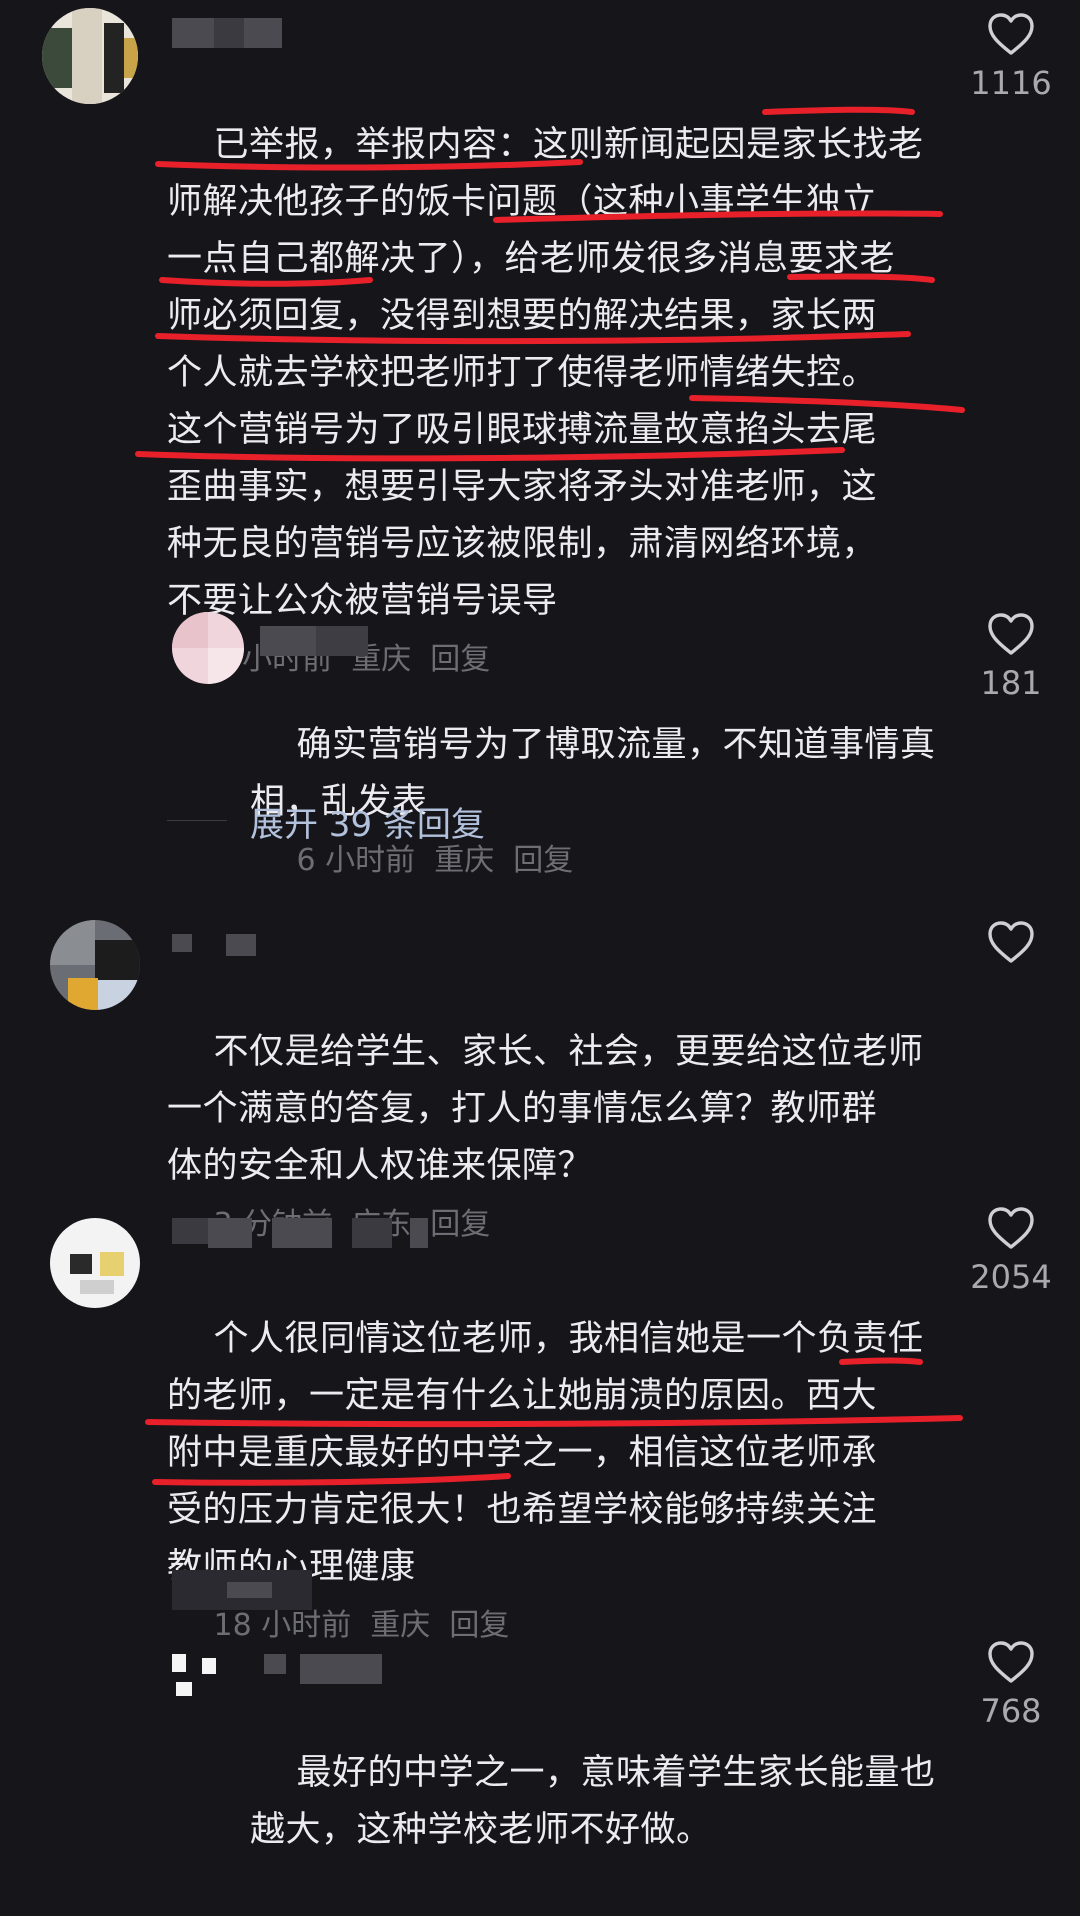  Describe the element at coordinates (1011, 57) in the screenshot. I see `like-button: 1116` at that location.